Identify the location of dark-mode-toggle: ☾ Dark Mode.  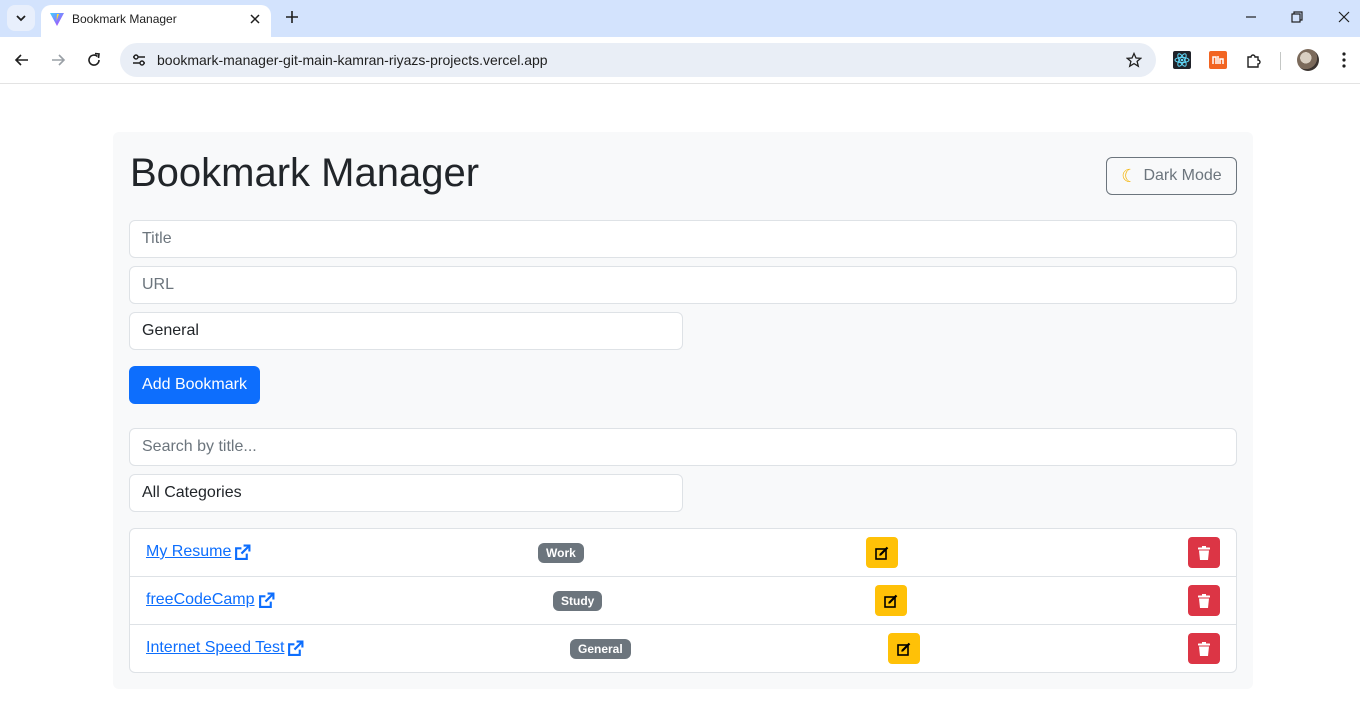
(1171, 176).